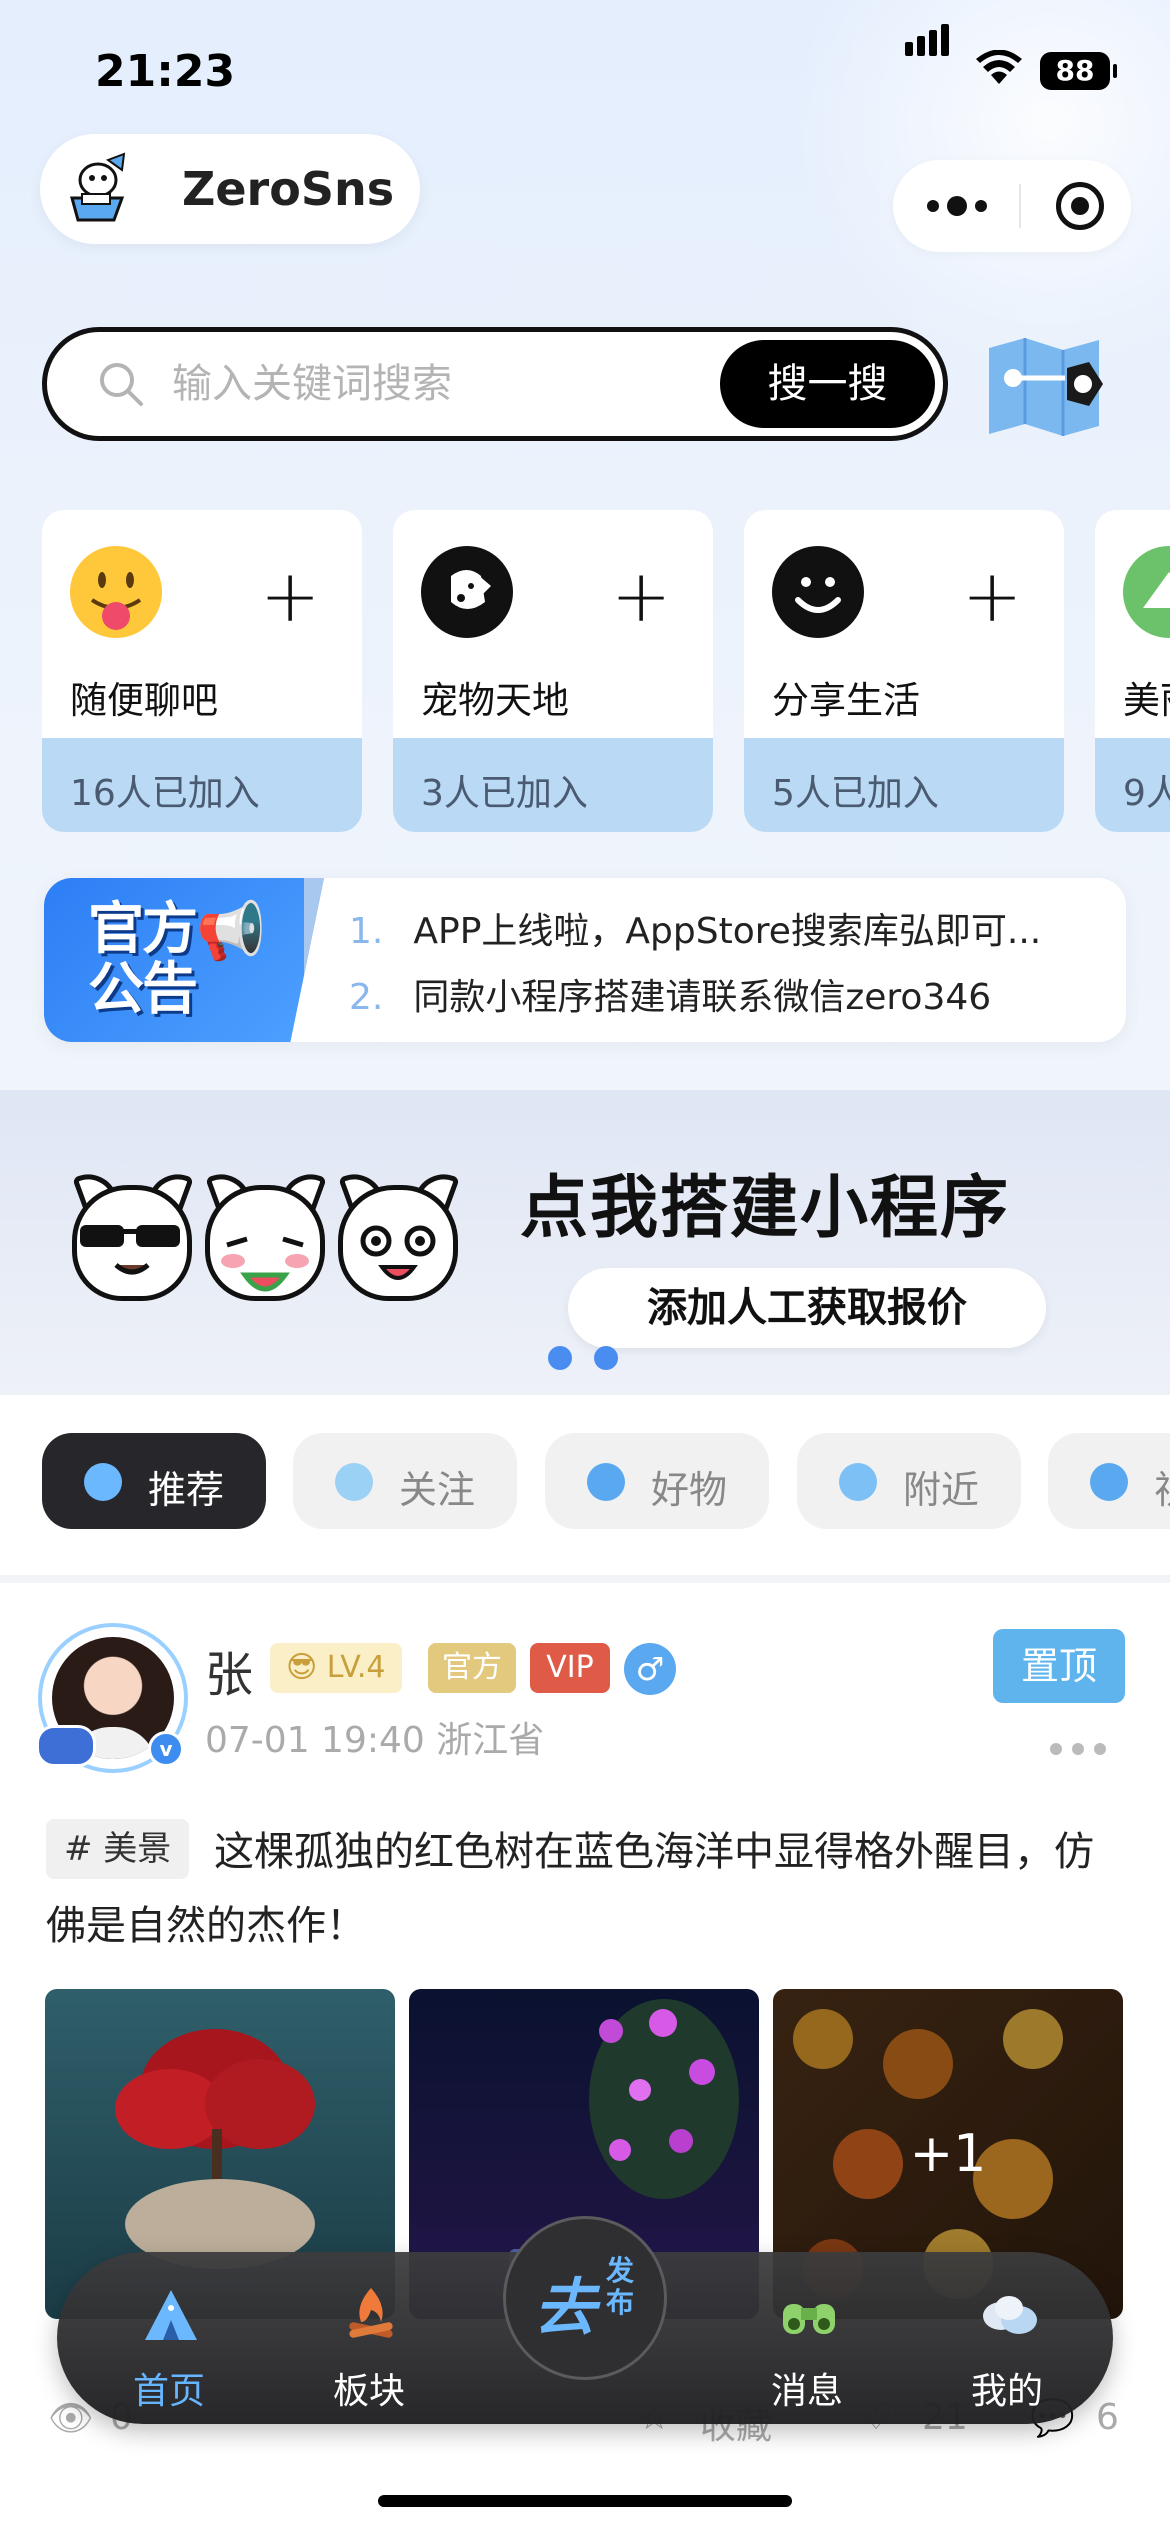 The height and width of the screenshot is (2532, 1170). What do you see at coordinates (336, 1668) in the screenshot?
I see `level-badge: 😎 LV.4` at bounding box center [336, 1668].